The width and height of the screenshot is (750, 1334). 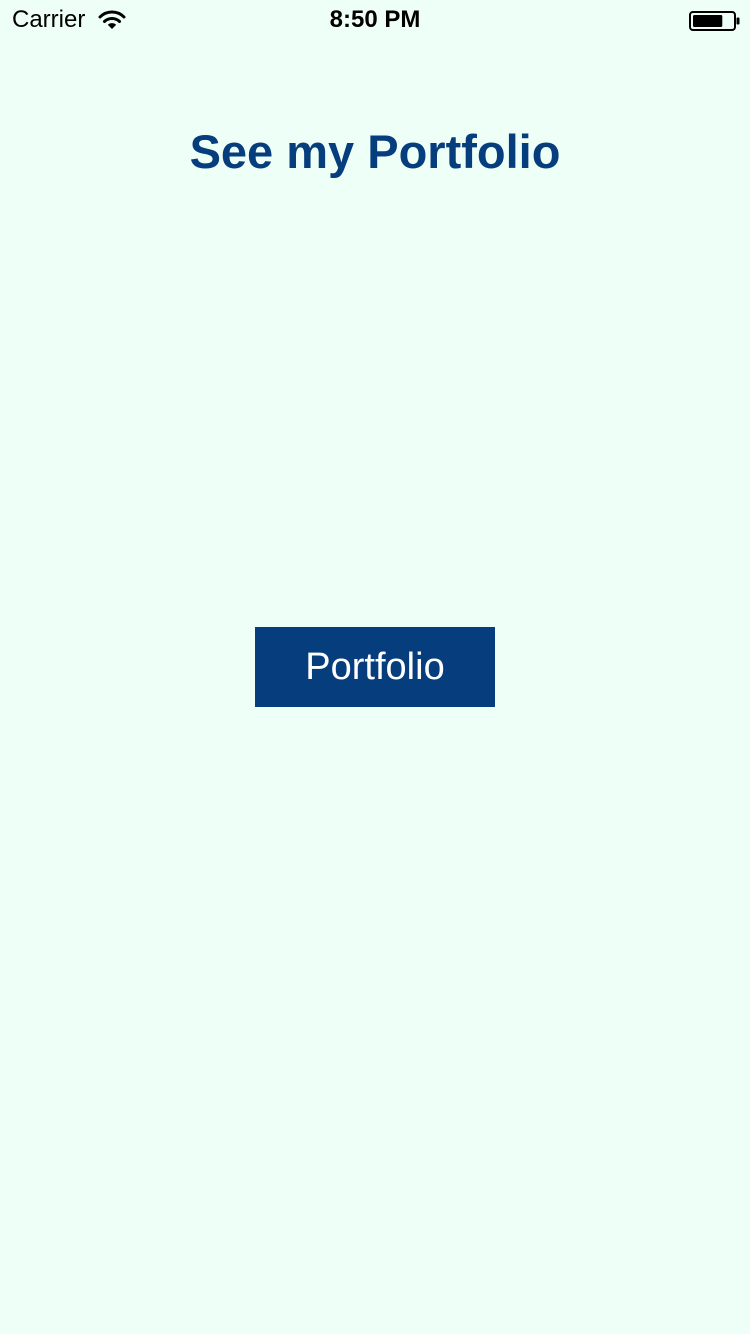 I want to click on status-time: 8:50 PM, so click(x=375, y=19).